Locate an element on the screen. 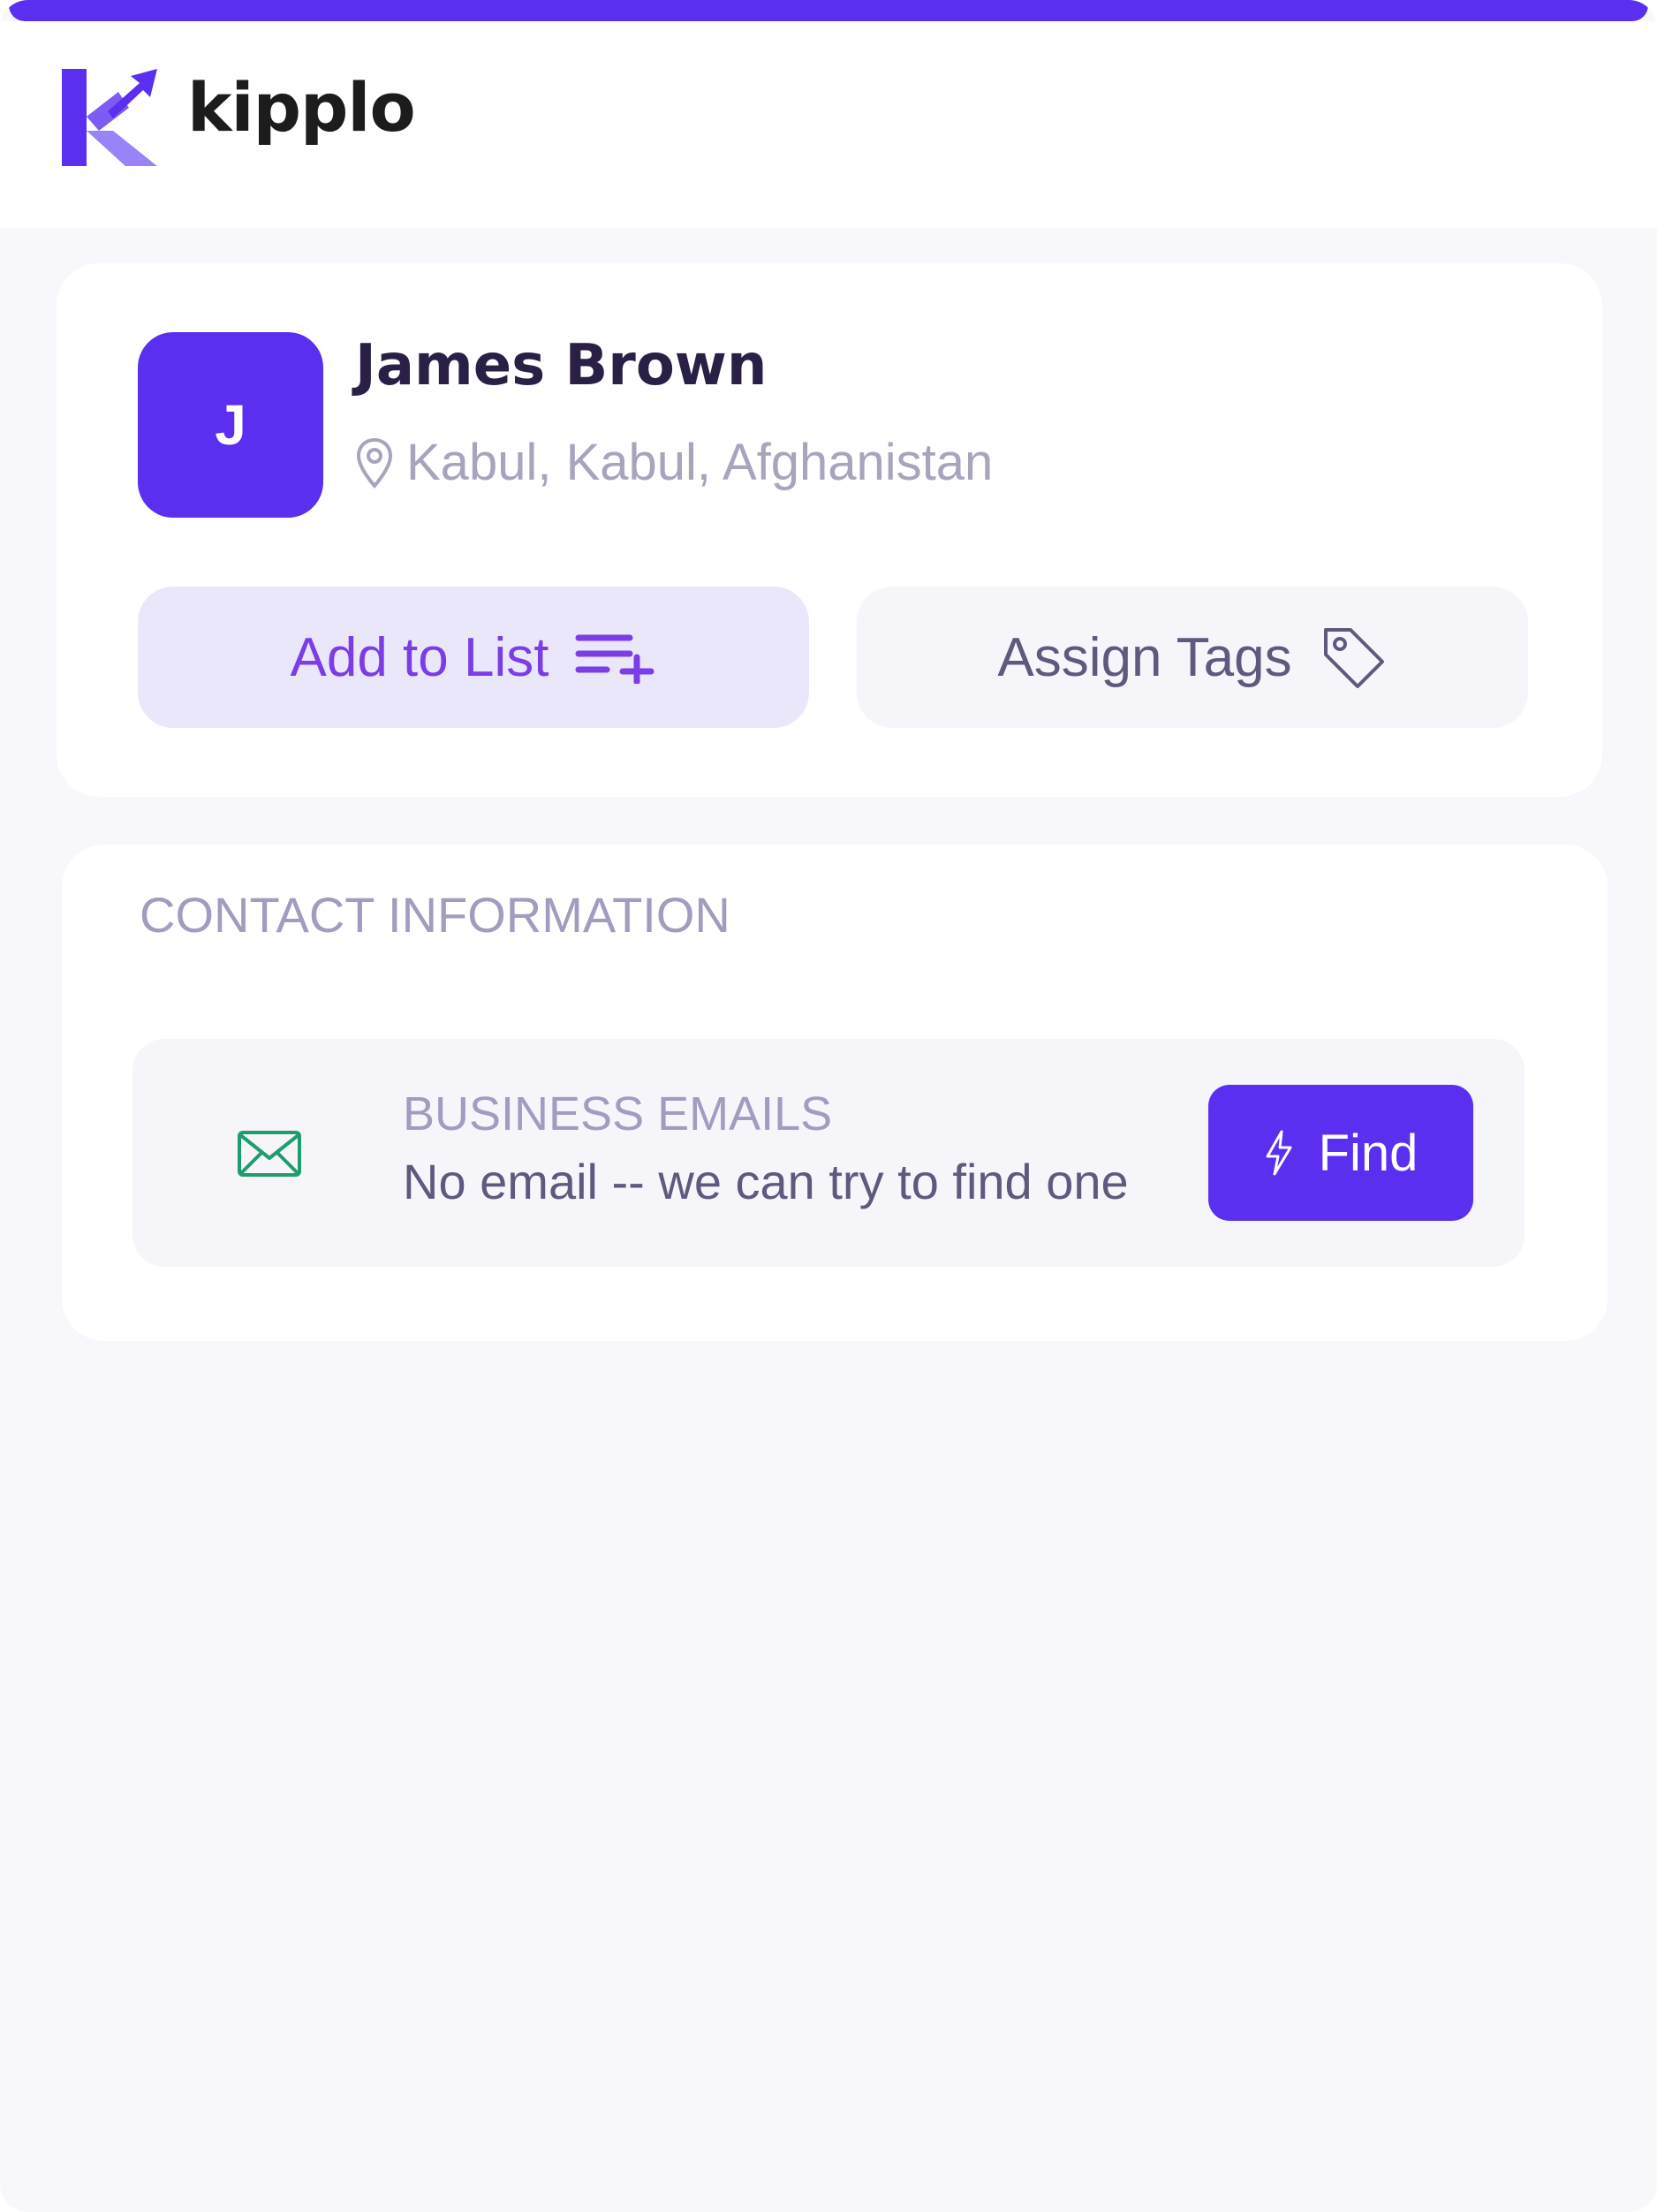 This screenshot has width=1657, height=2212. find-email-button: Find is located at coordinates (1340, 1153).